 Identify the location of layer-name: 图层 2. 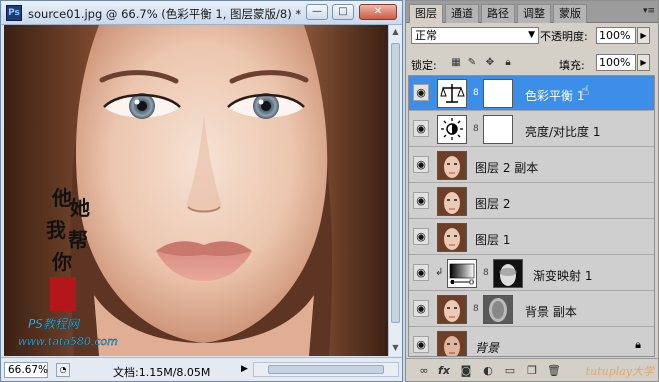
(492, 203).